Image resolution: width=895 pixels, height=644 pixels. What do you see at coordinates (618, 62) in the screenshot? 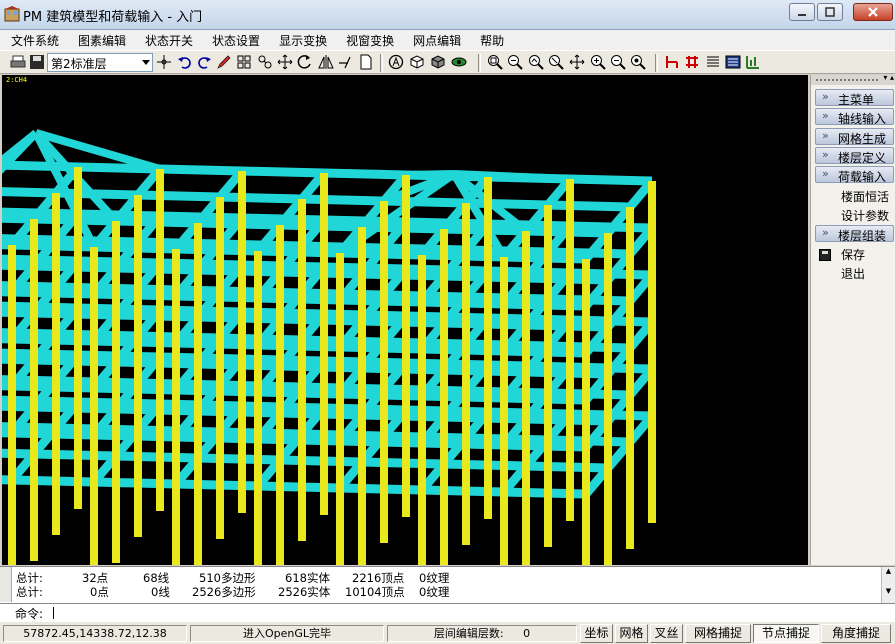
I see `zoom-out-icon` at bounding box center [618, 62].